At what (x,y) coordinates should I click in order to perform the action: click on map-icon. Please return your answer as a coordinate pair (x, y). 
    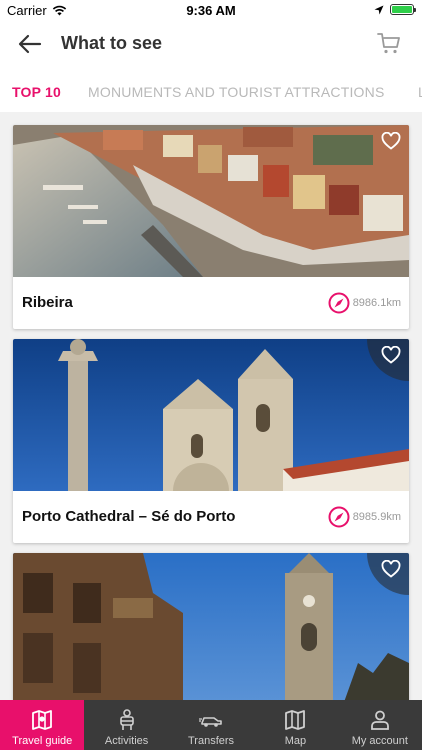
    Looking at the image, I should click on (295, 720).